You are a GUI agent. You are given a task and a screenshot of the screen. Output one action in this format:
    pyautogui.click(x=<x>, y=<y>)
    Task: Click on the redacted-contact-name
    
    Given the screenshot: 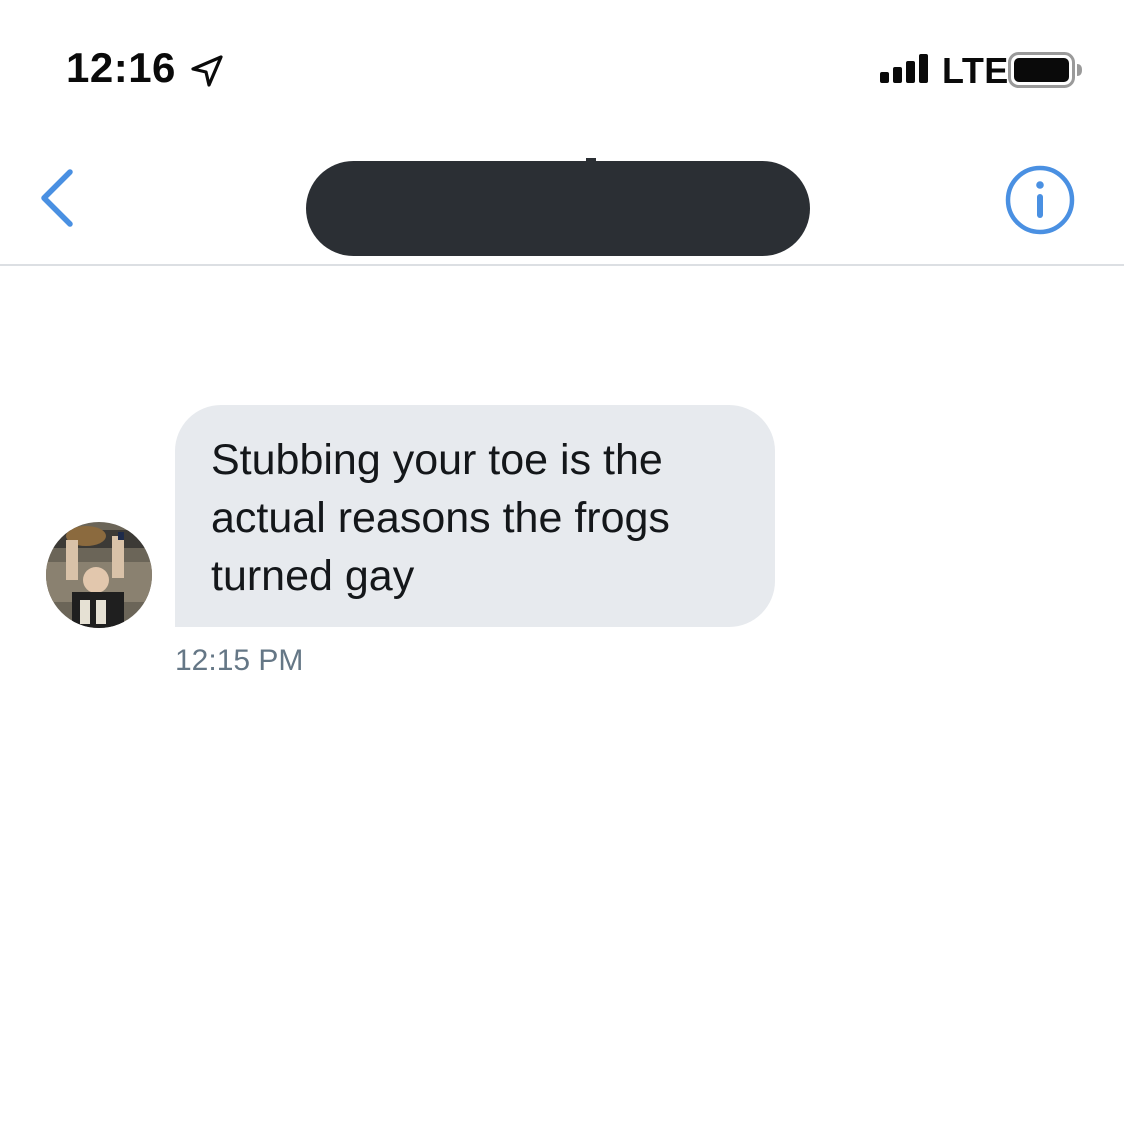 What is the action you would take?
    pyautogui.click(x=558, y=208)
    